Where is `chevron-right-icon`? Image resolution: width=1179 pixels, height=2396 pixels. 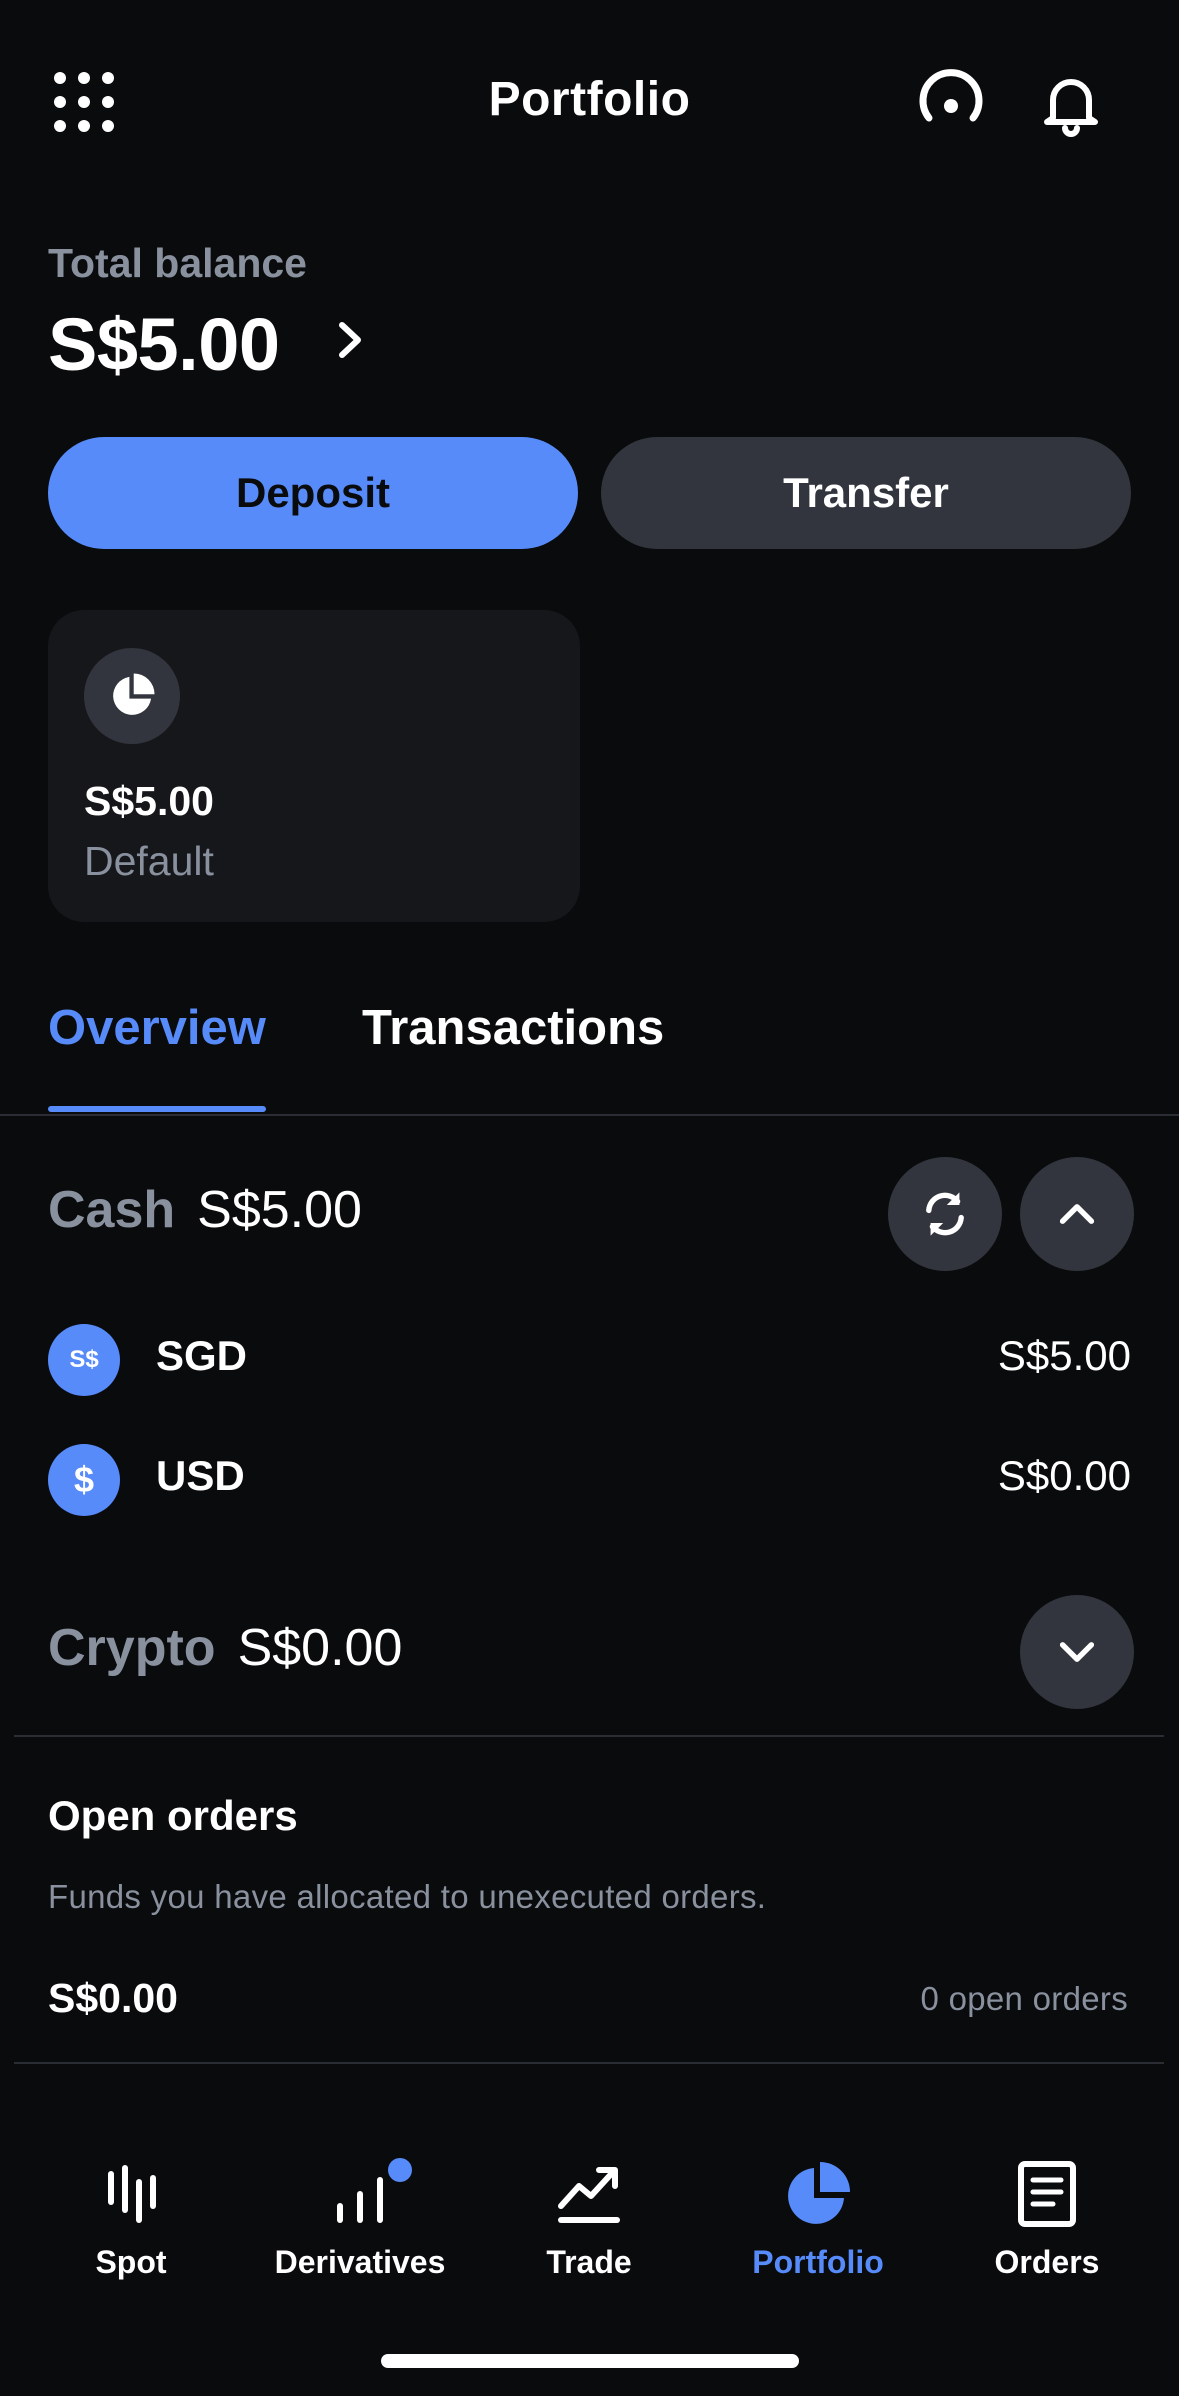
chevron-right-icon is located at coordinates (350, 340).